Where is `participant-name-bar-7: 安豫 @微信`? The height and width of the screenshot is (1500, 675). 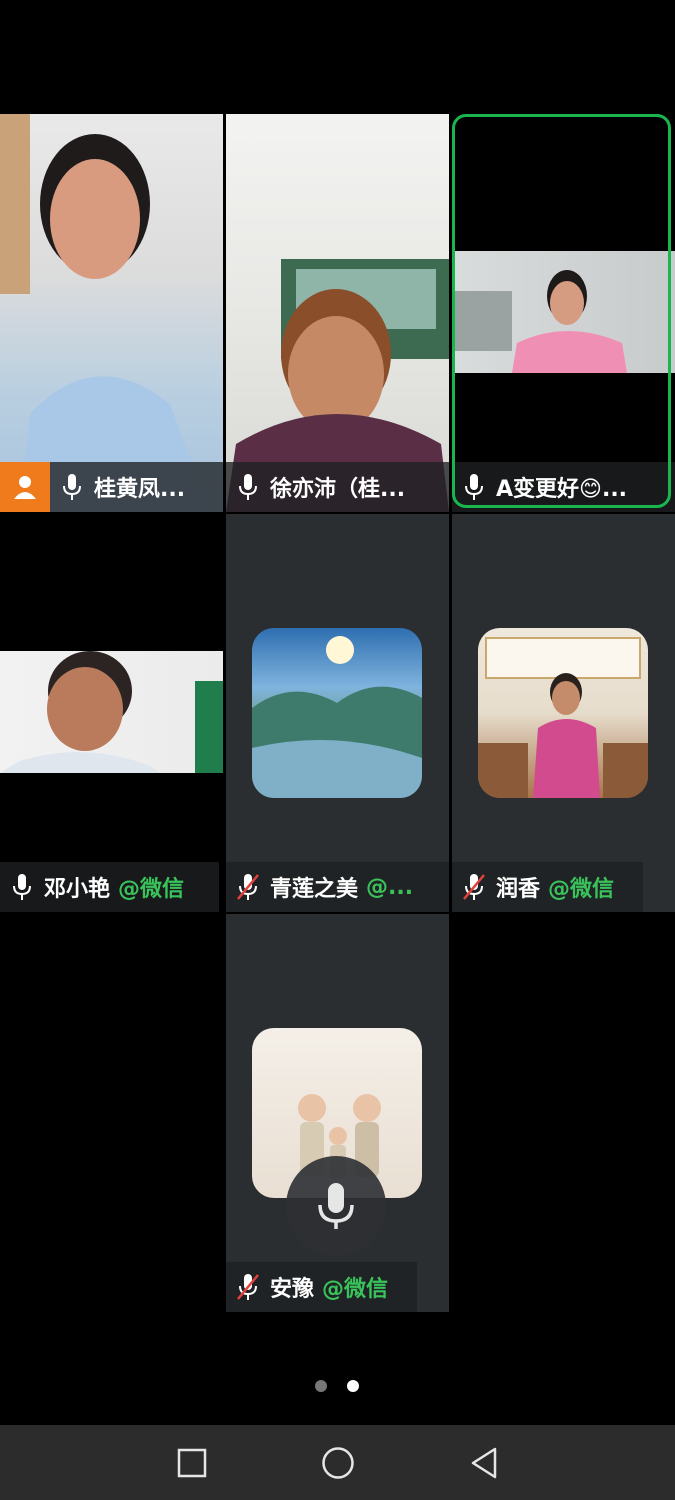
participant-name-bar-7: 安豫 @微信 is located at coordinates (321, 1287).